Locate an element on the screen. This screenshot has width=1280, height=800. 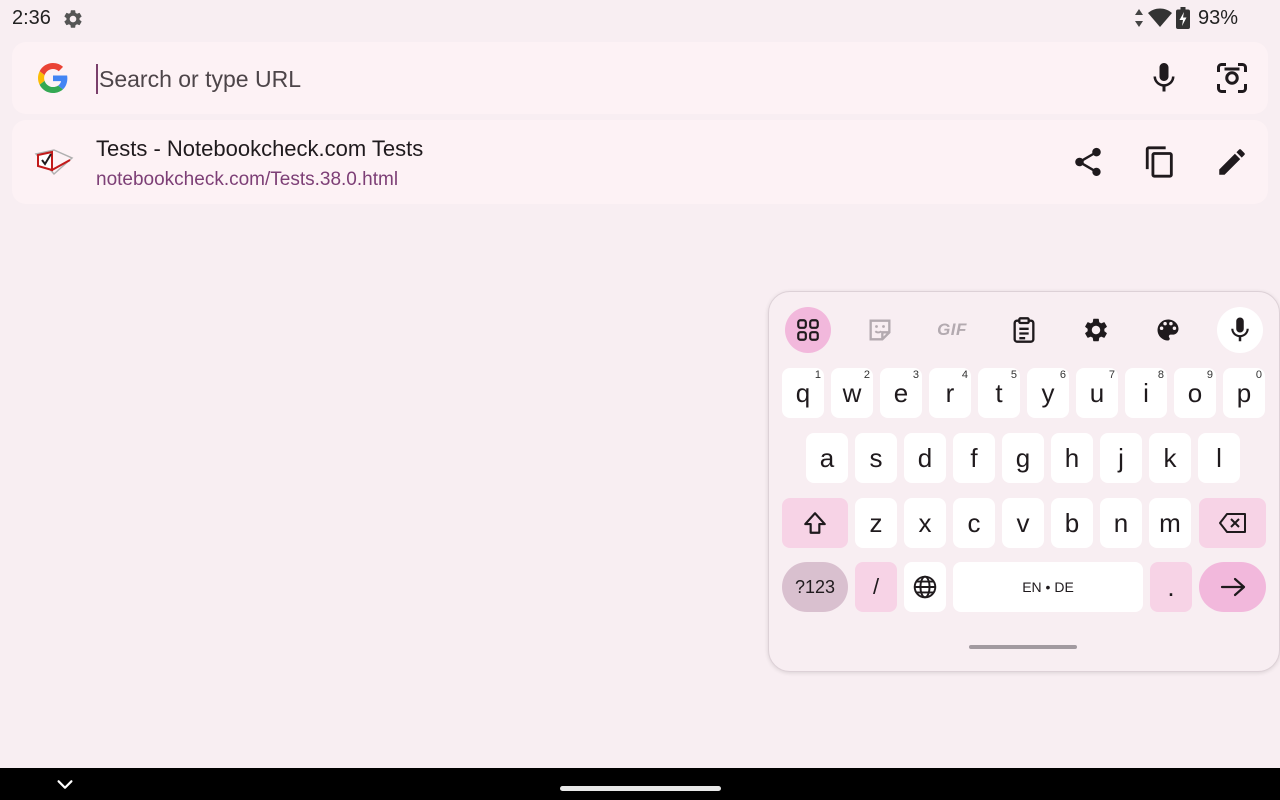
key-m: m is located at coordinates (1170, 523).